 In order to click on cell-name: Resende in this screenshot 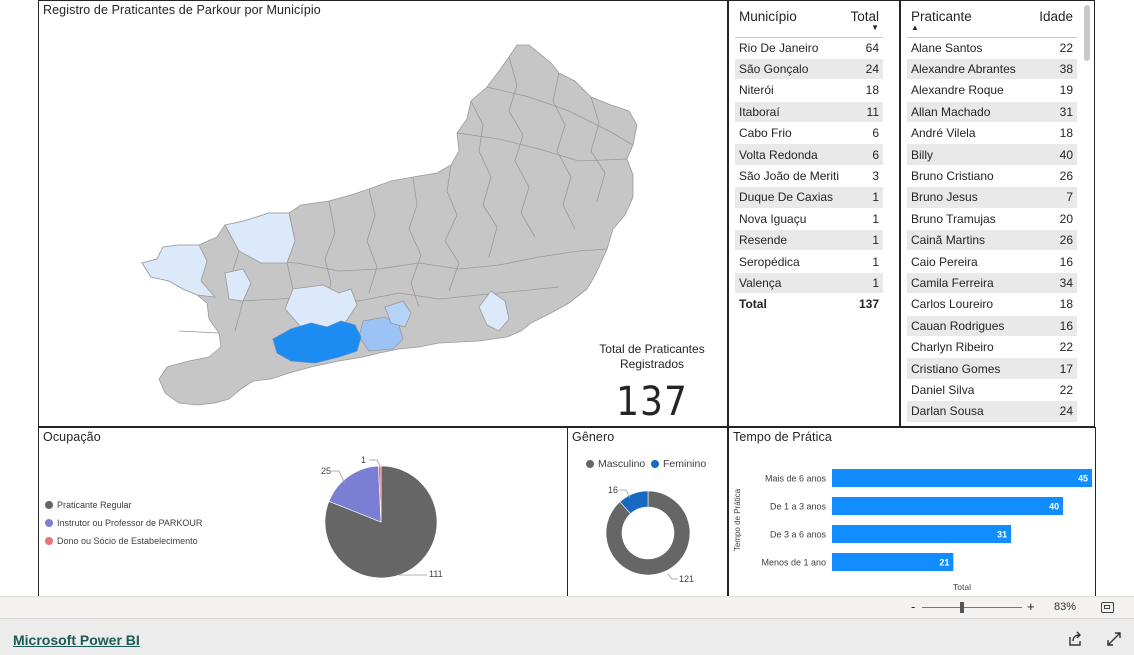, I will do `click(790, 240)`.